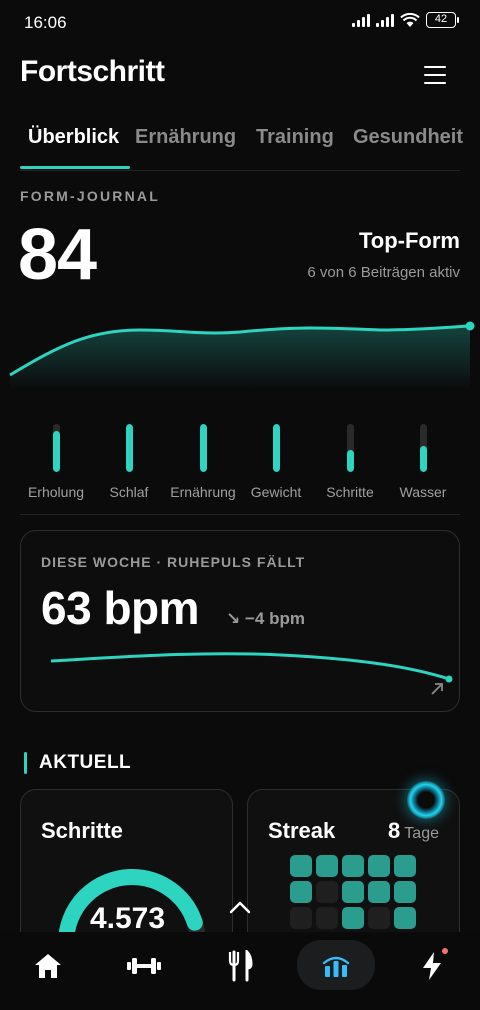 This screenshot has width=480, height=1010. I want to click on nav-training, so click(144, 966).